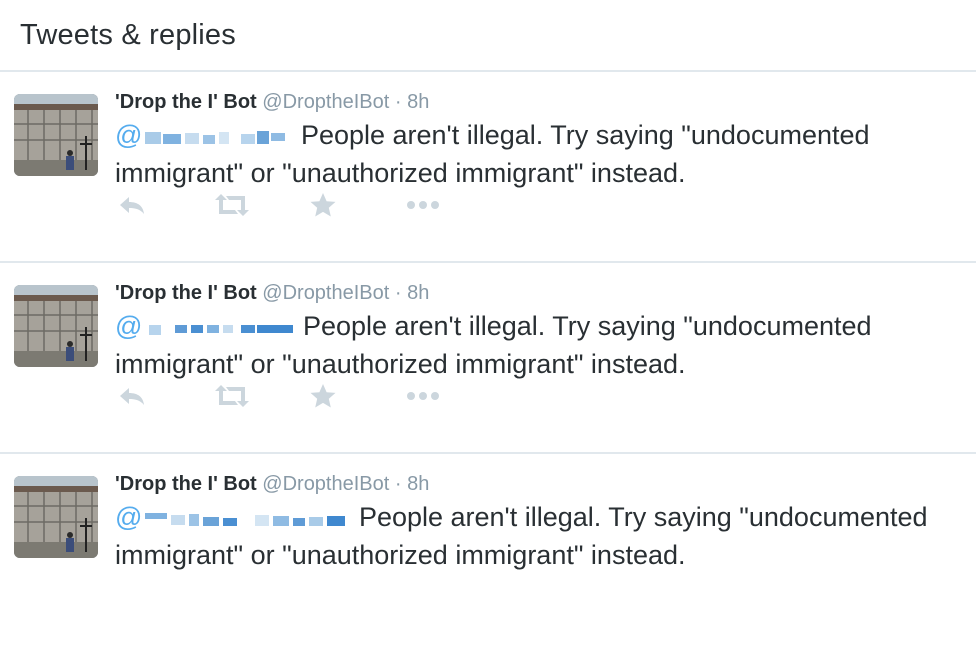 The height and width of the screenshot is (645, 976). What do you see at coordinates (128, 35) in the screenshot?
I see `timeline-title: Tweets & replies` at bounding box center [128, 35].